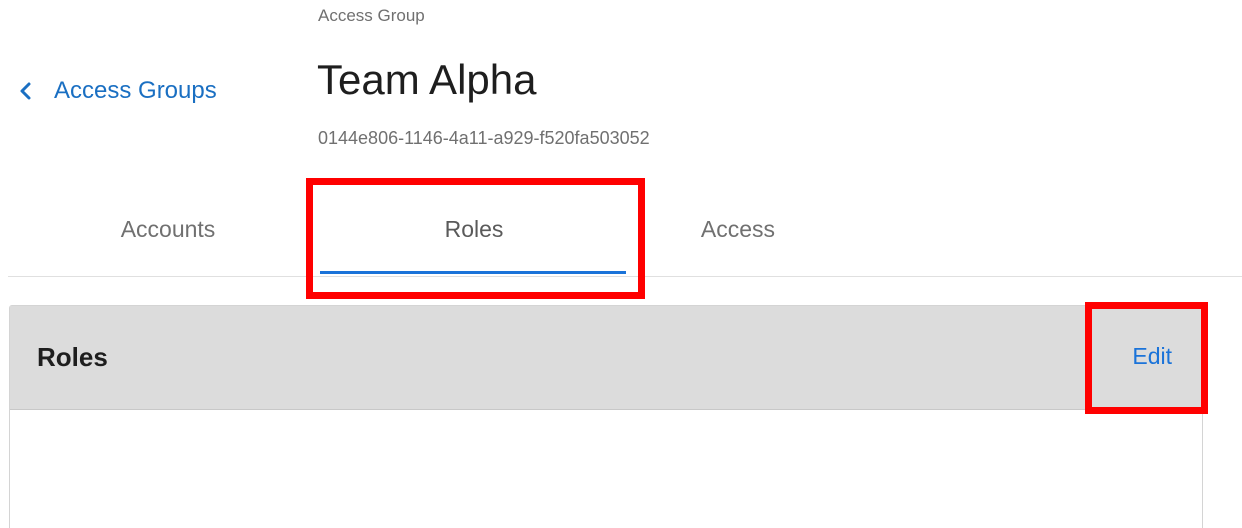 This screenshot has width=1242, height=528. What do you see at coordinates (738, 229) in the screenshot?
I see `tab-access: Access` at bounding box center [738, 229].